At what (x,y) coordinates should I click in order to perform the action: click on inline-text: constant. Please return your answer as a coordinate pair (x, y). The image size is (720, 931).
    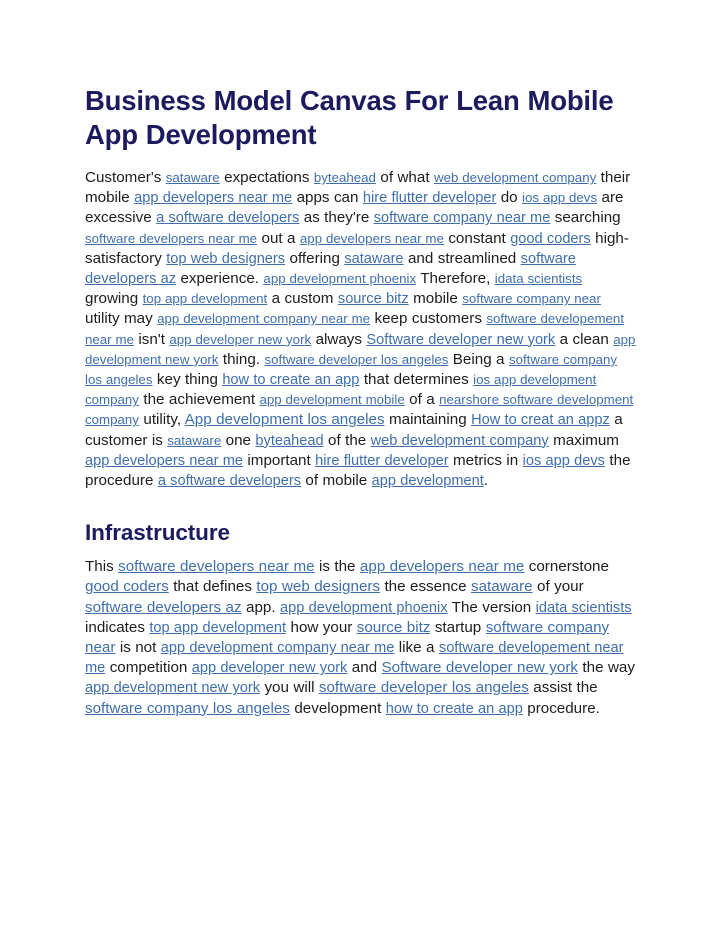
    Looking at the image, I should click on (477, 238).